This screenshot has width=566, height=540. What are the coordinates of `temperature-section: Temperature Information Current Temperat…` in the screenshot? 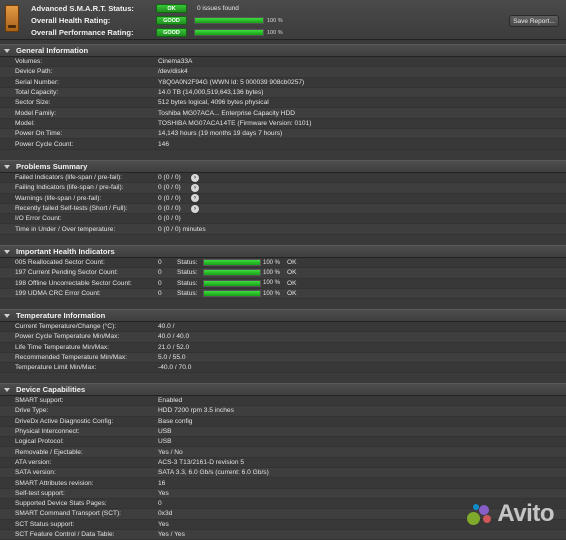 It's located at (283, 341).